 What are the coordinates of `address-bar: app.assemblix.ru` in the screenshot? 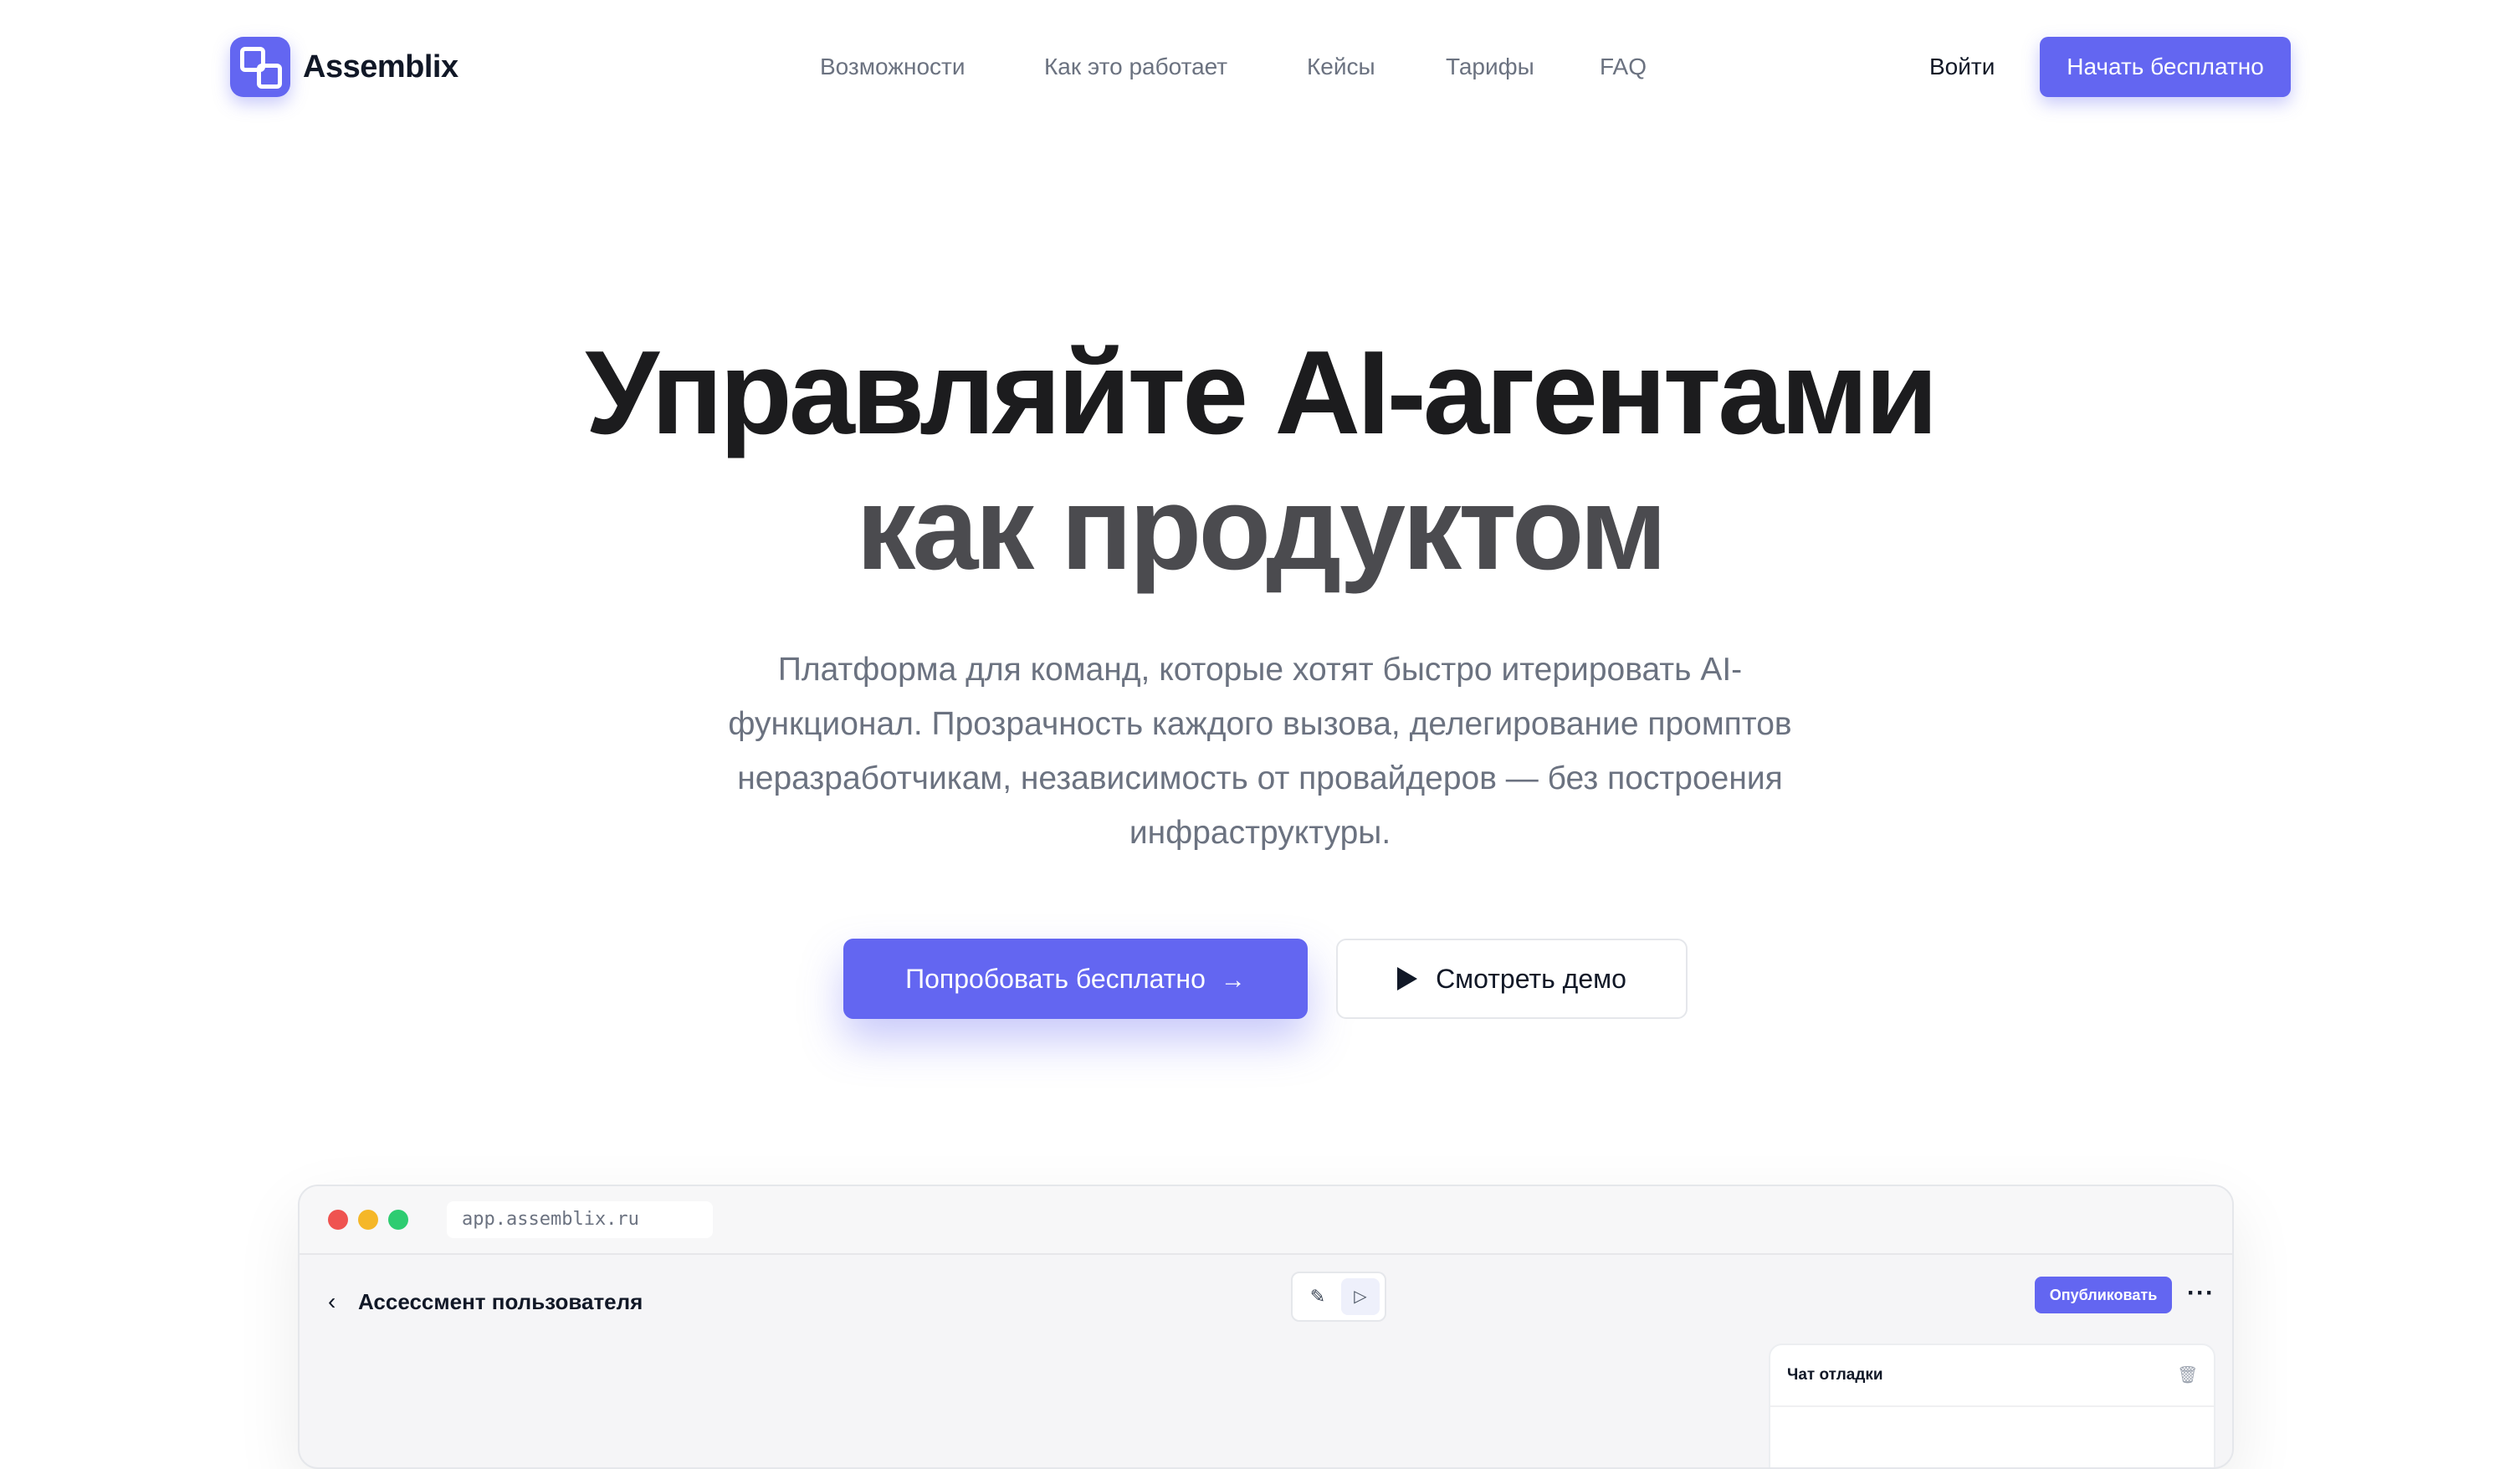 It's located at (580, 1219).